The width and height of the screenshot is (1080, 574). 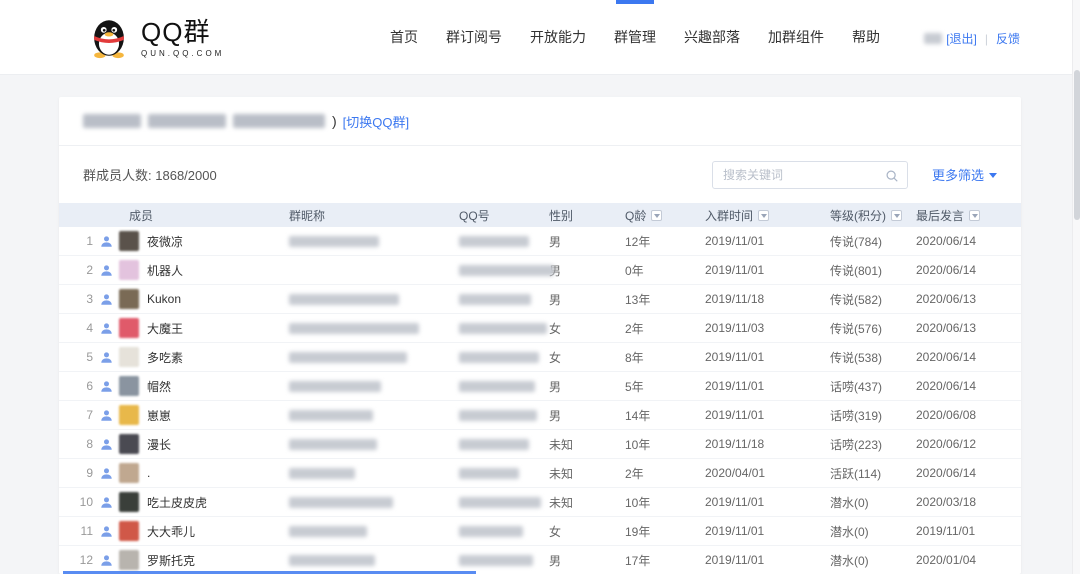 What do you see at coordinates (849, 531) in the screenshot?
I see `level-cell: 潜水(0)` at bounding box center [849, 531].